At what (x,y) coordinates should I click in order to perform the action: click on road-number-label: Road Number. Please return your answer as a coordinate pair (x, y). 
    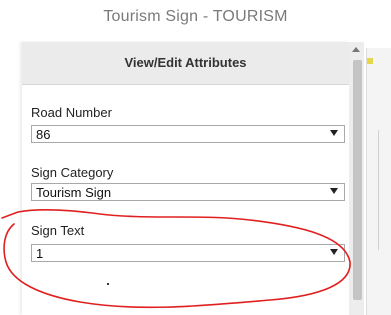
    Looking at the image, I should click on (71, 112).